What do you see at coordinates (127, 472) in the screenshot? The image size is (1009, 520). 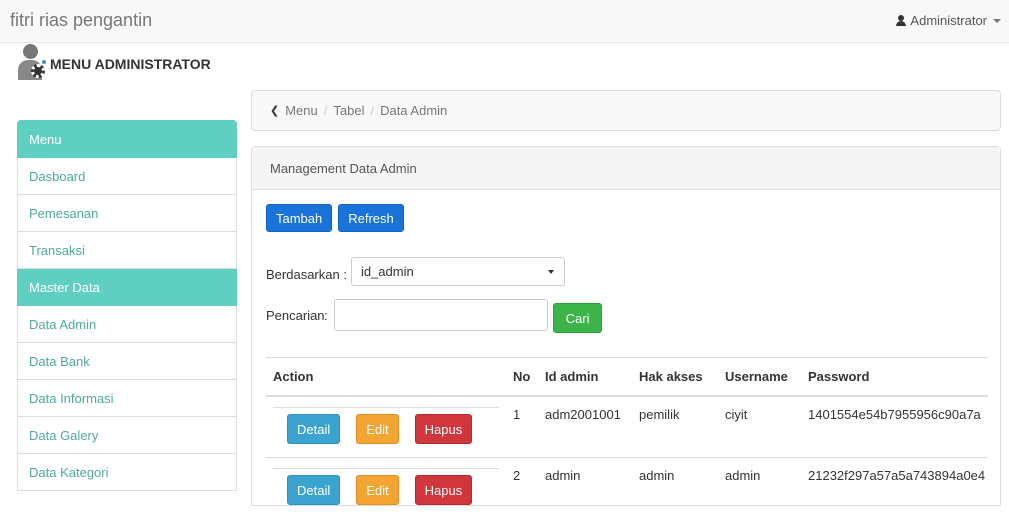 I see `sidebar-item-data-kategori: Data Kategori` at bounding box center [127, 472].